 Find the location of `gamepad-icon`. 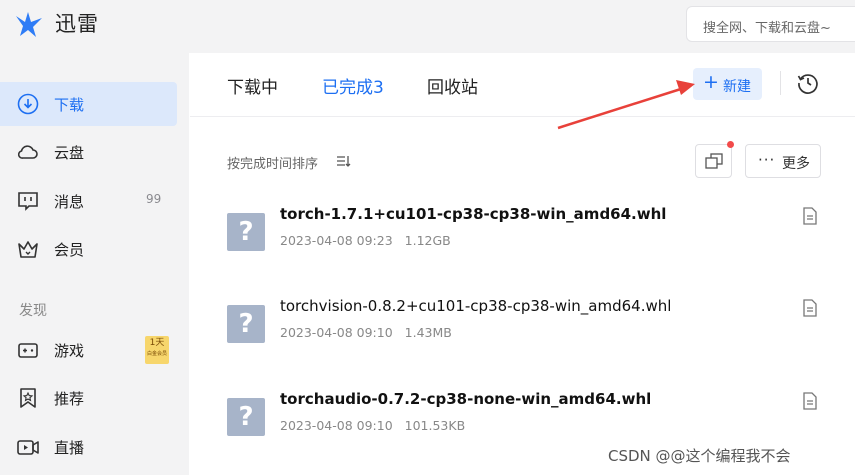

gamepad-icon is located at coordinates (28, 350).